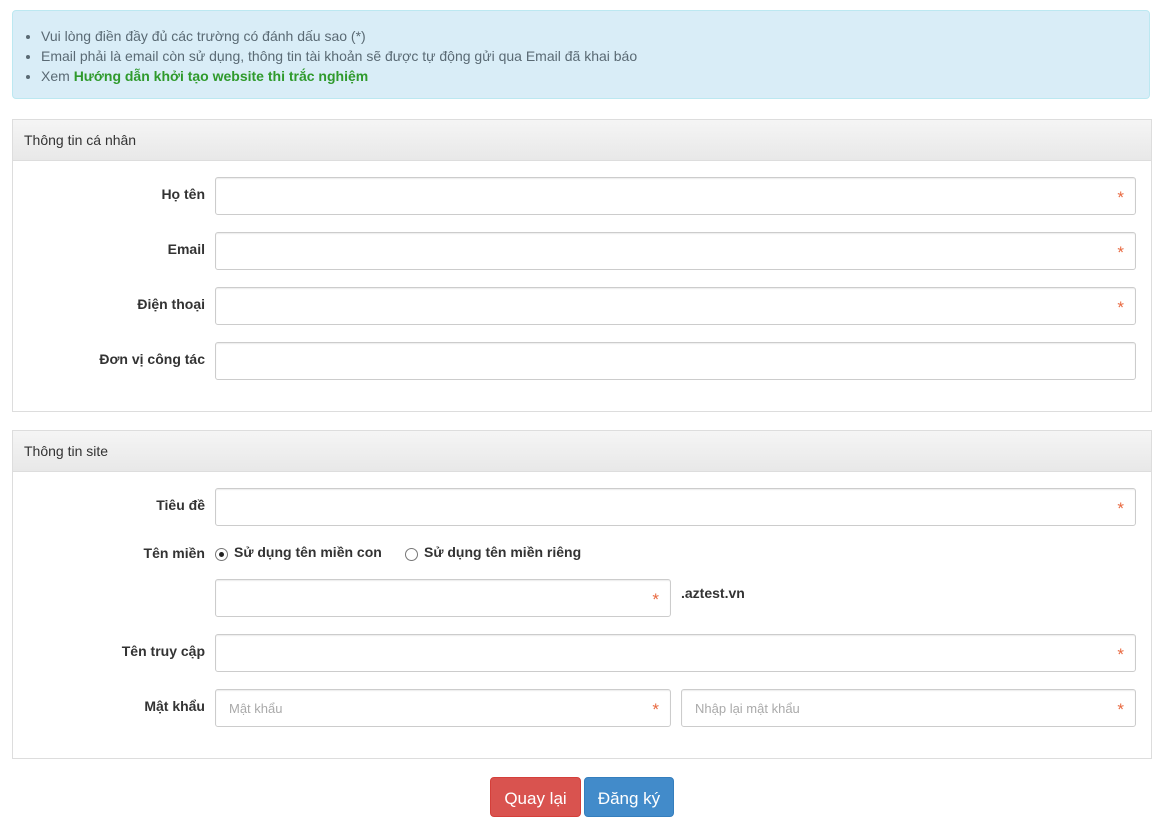 The height and width of the screenshot is (828, 1165). I want to click on phone-field: *, so click(675, 306).